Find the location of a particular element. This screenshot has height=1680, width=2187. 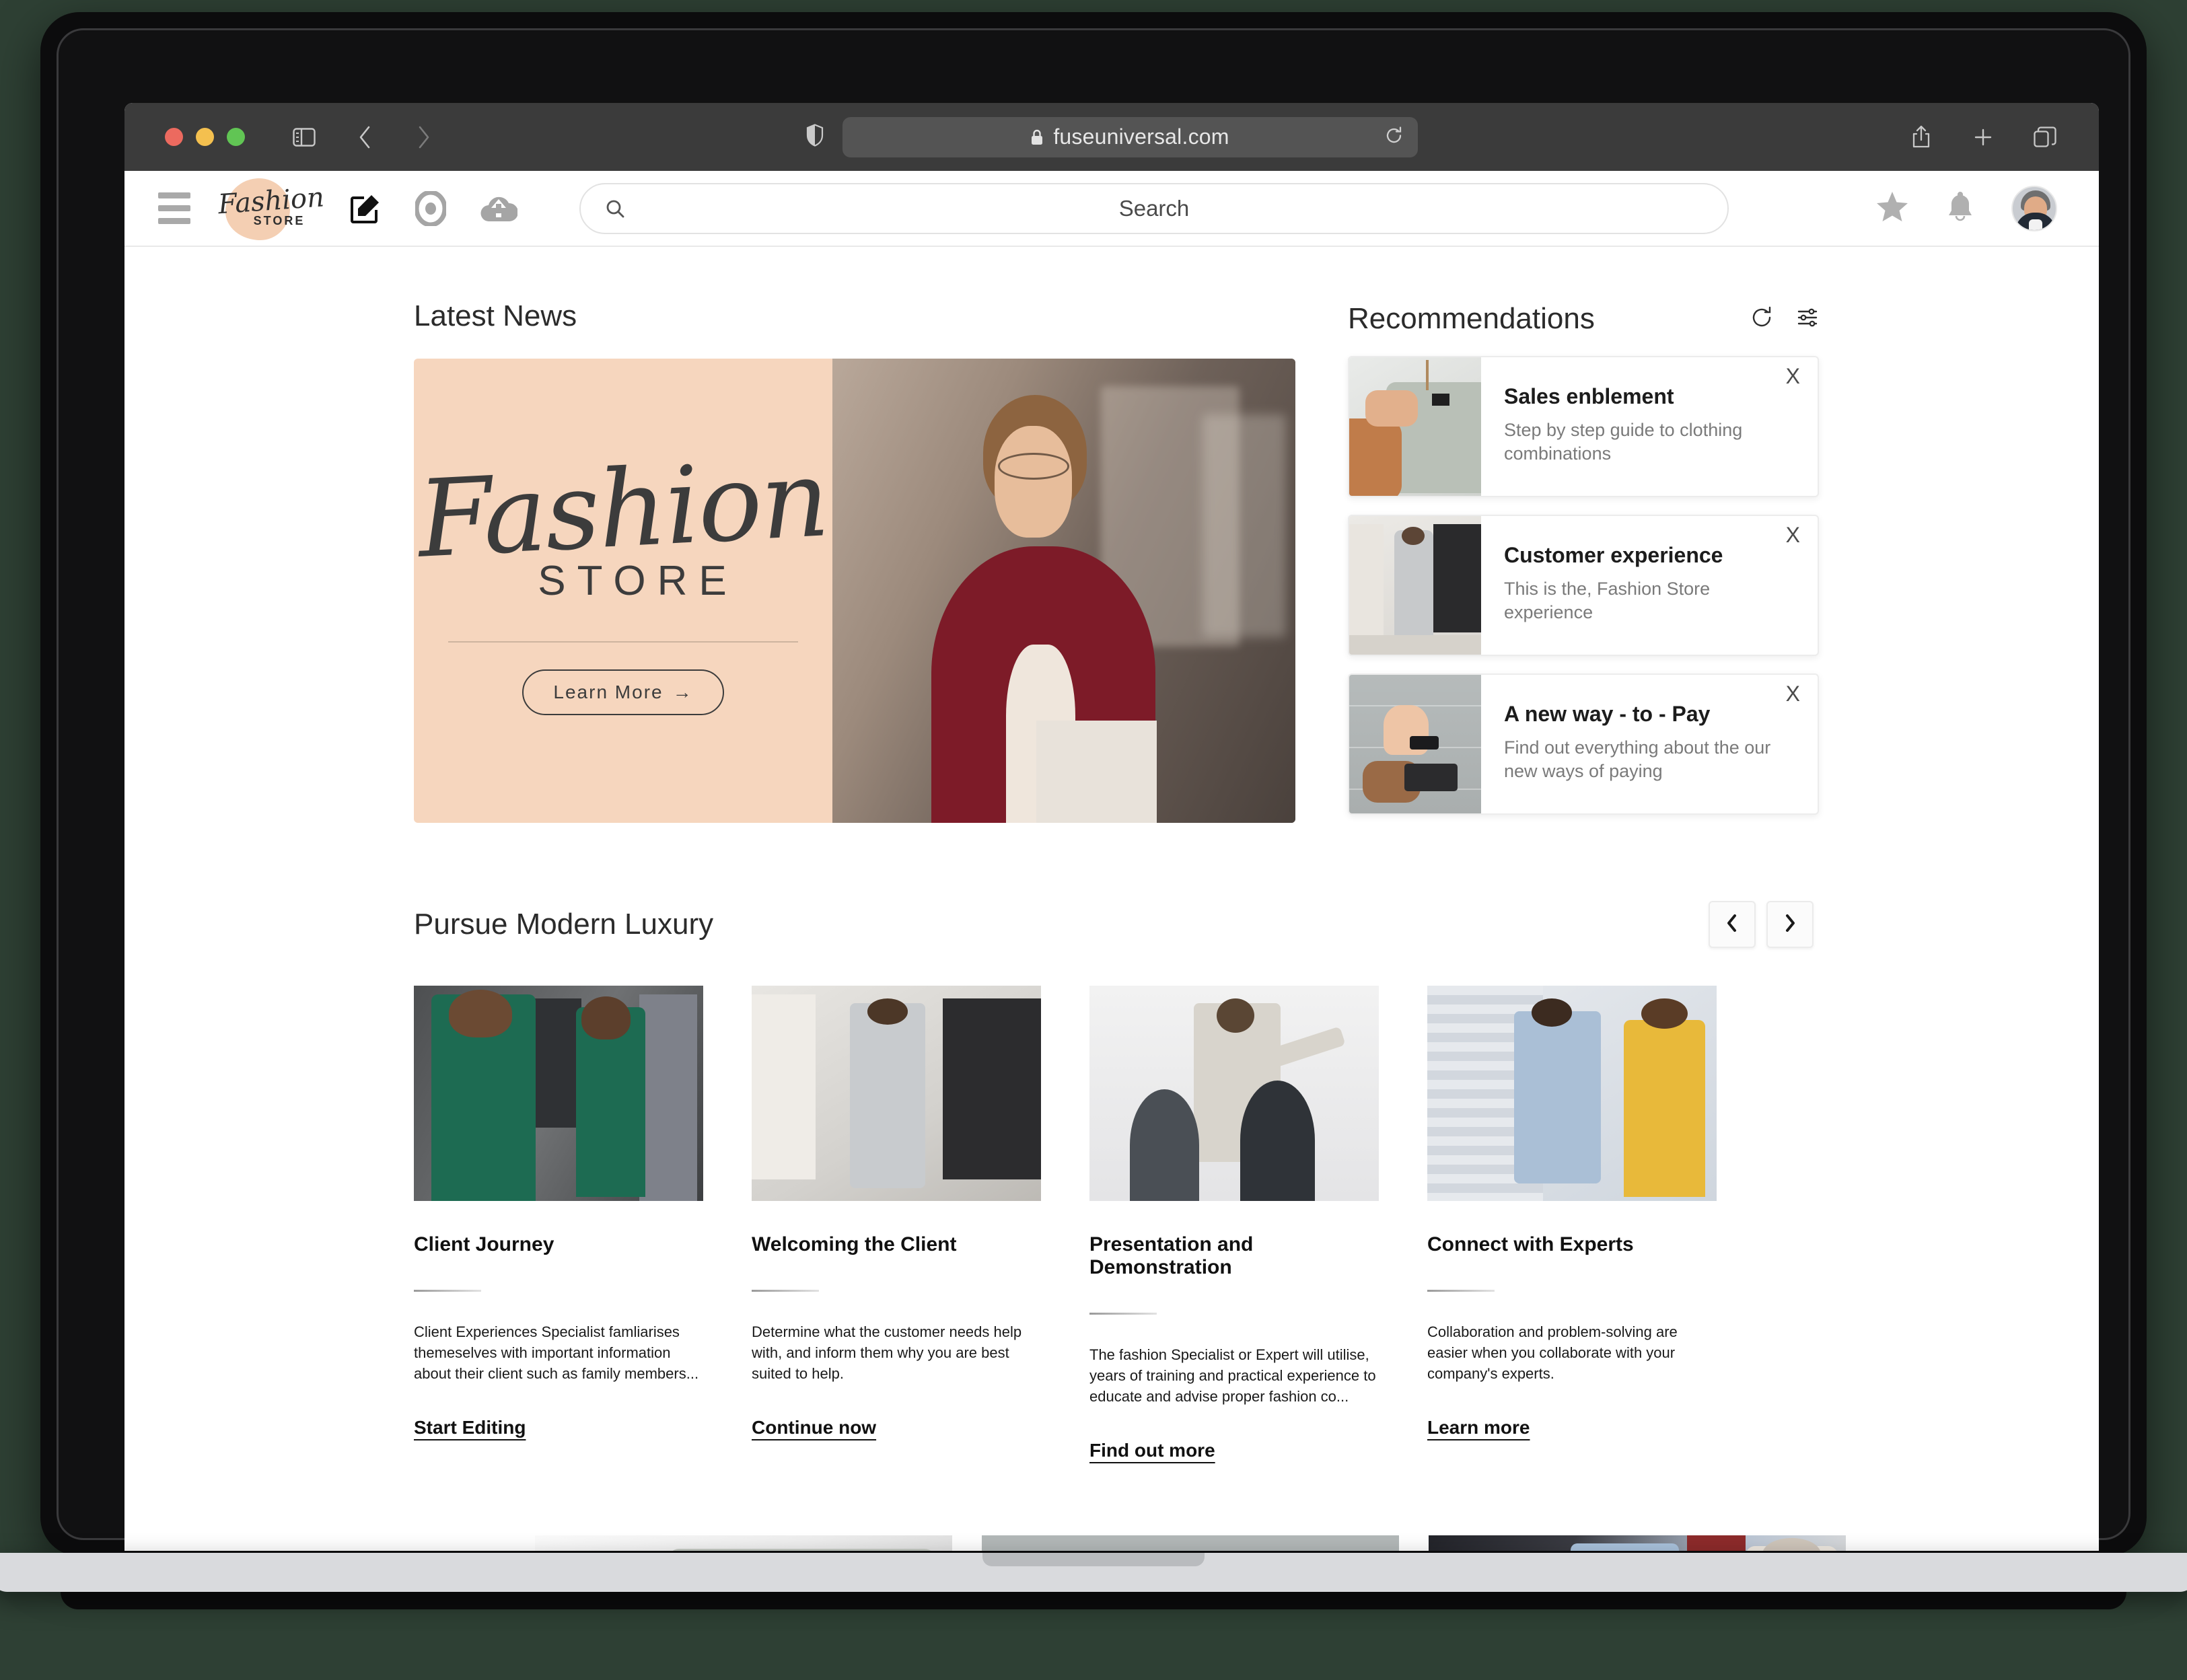

refresh-icon is located at coordinates (1761, 319).